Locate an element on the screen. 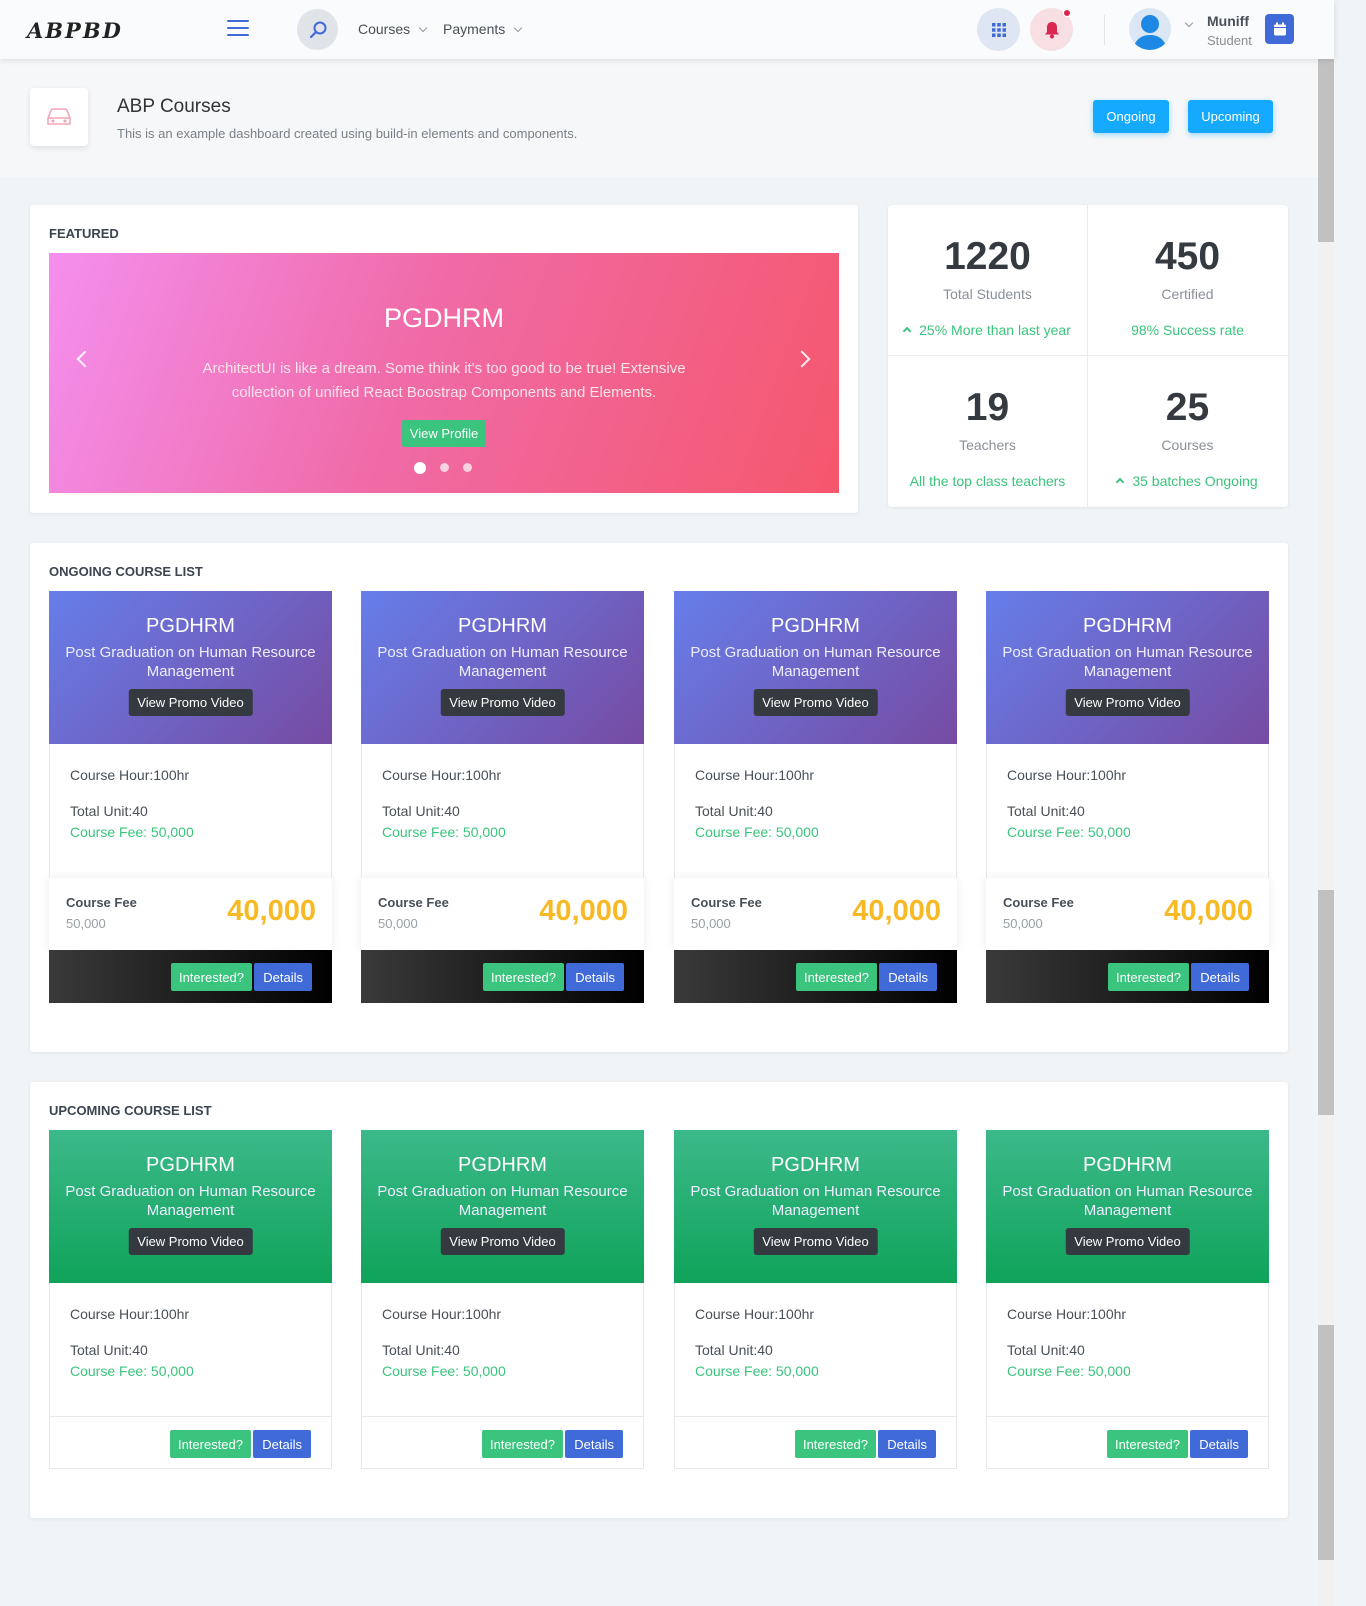 This screenshot has width=1366, height=1606. nav-courses: Courses is located at coordinates (393, 29).